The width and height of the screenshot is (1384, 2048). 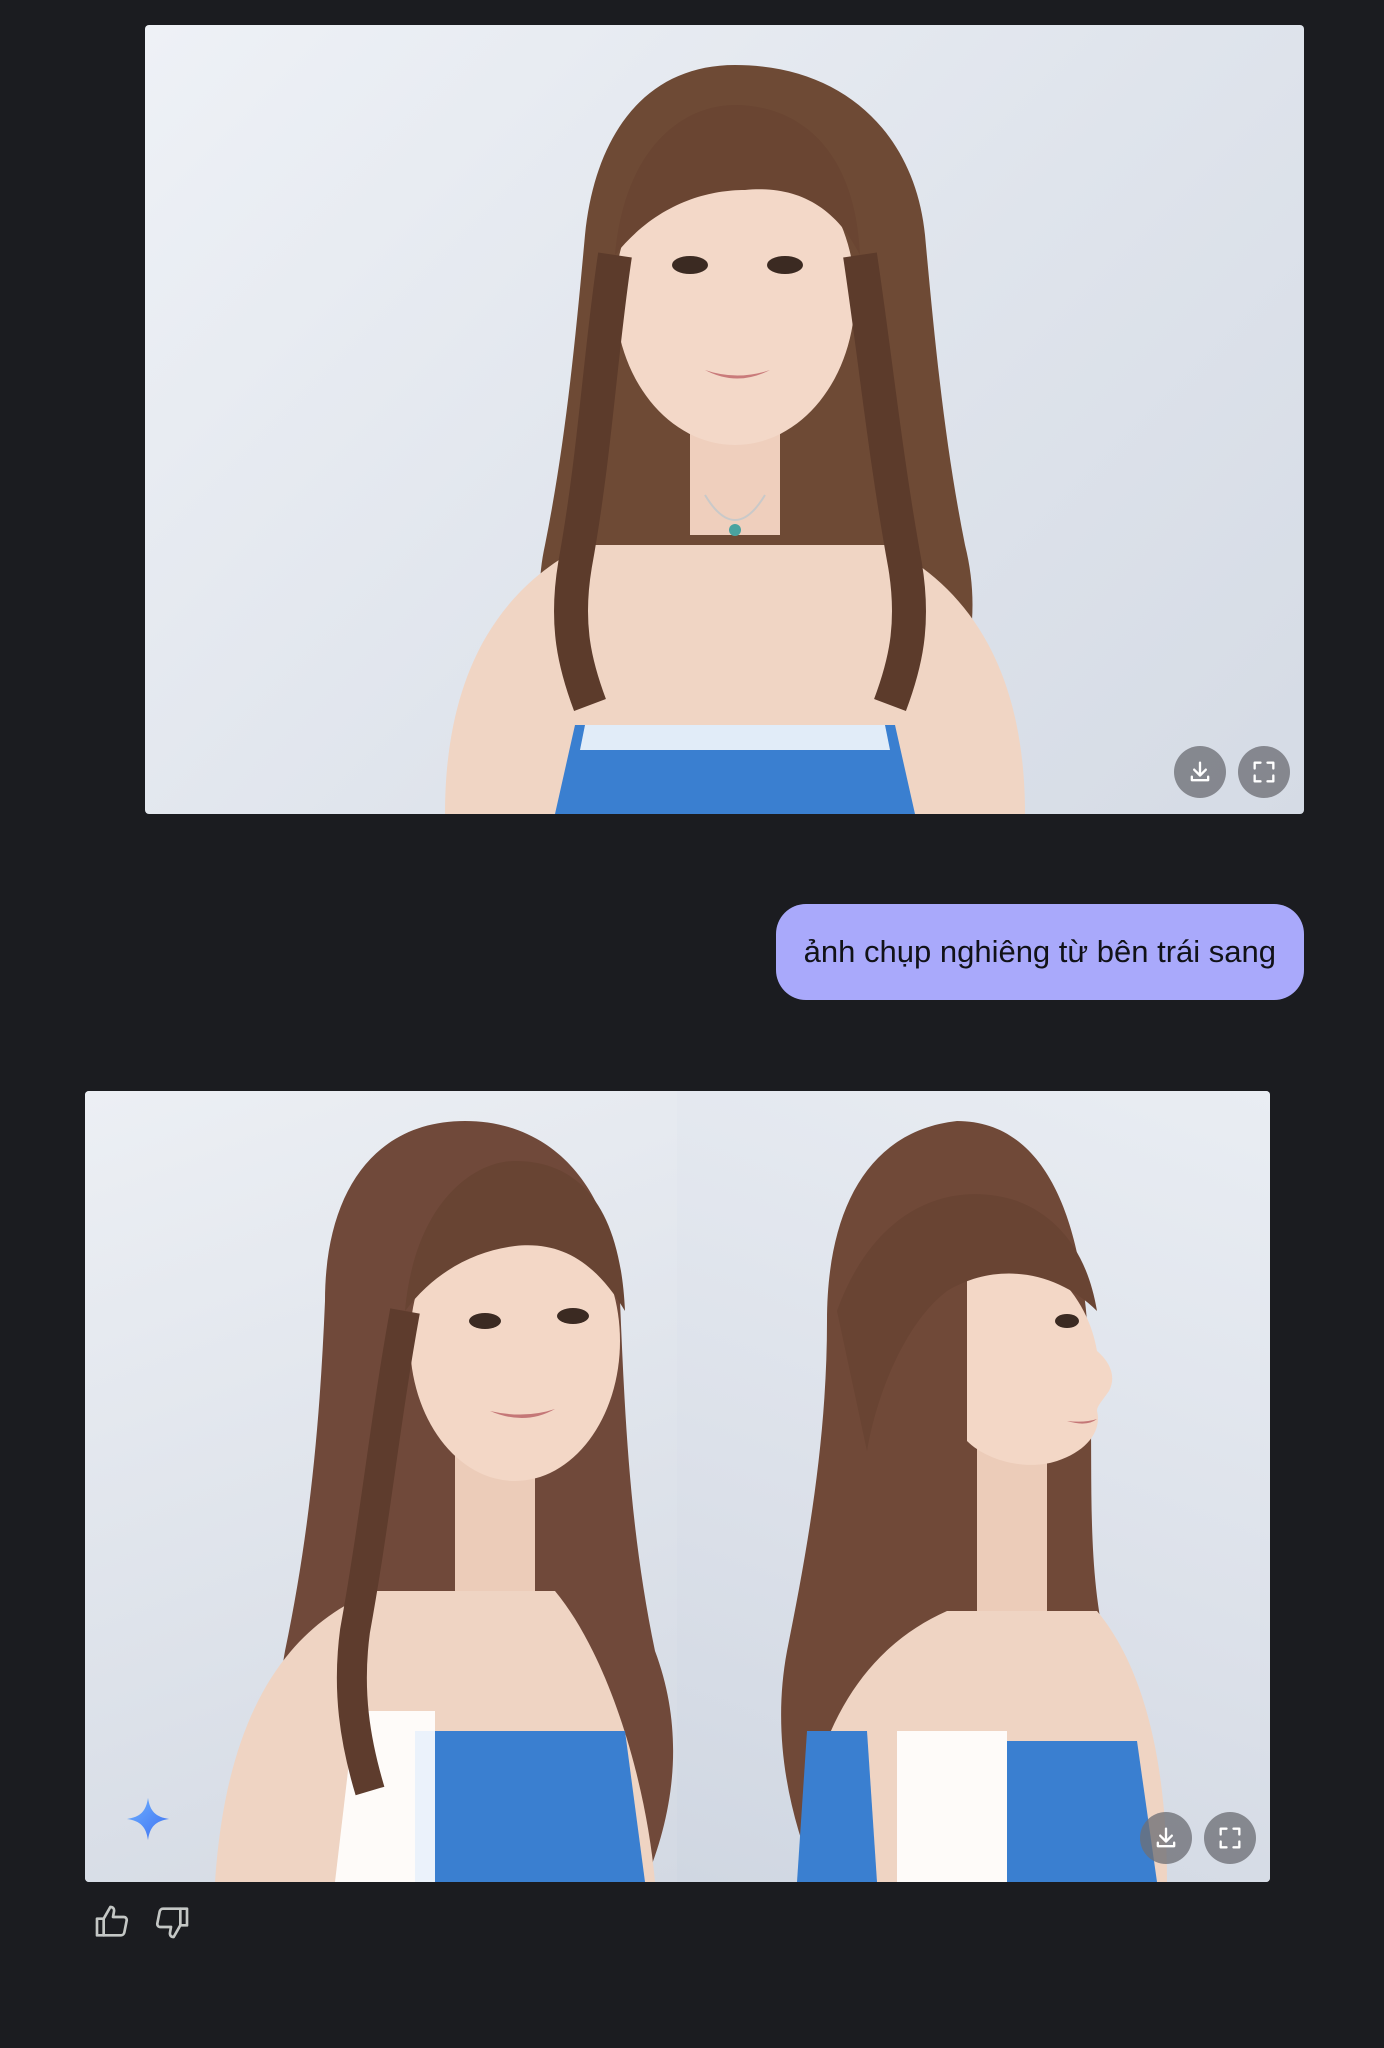 I want to click on user-message-bubble: ảnh chụp nghiêng từ bên trái sang, so click(x=1039, y=952).